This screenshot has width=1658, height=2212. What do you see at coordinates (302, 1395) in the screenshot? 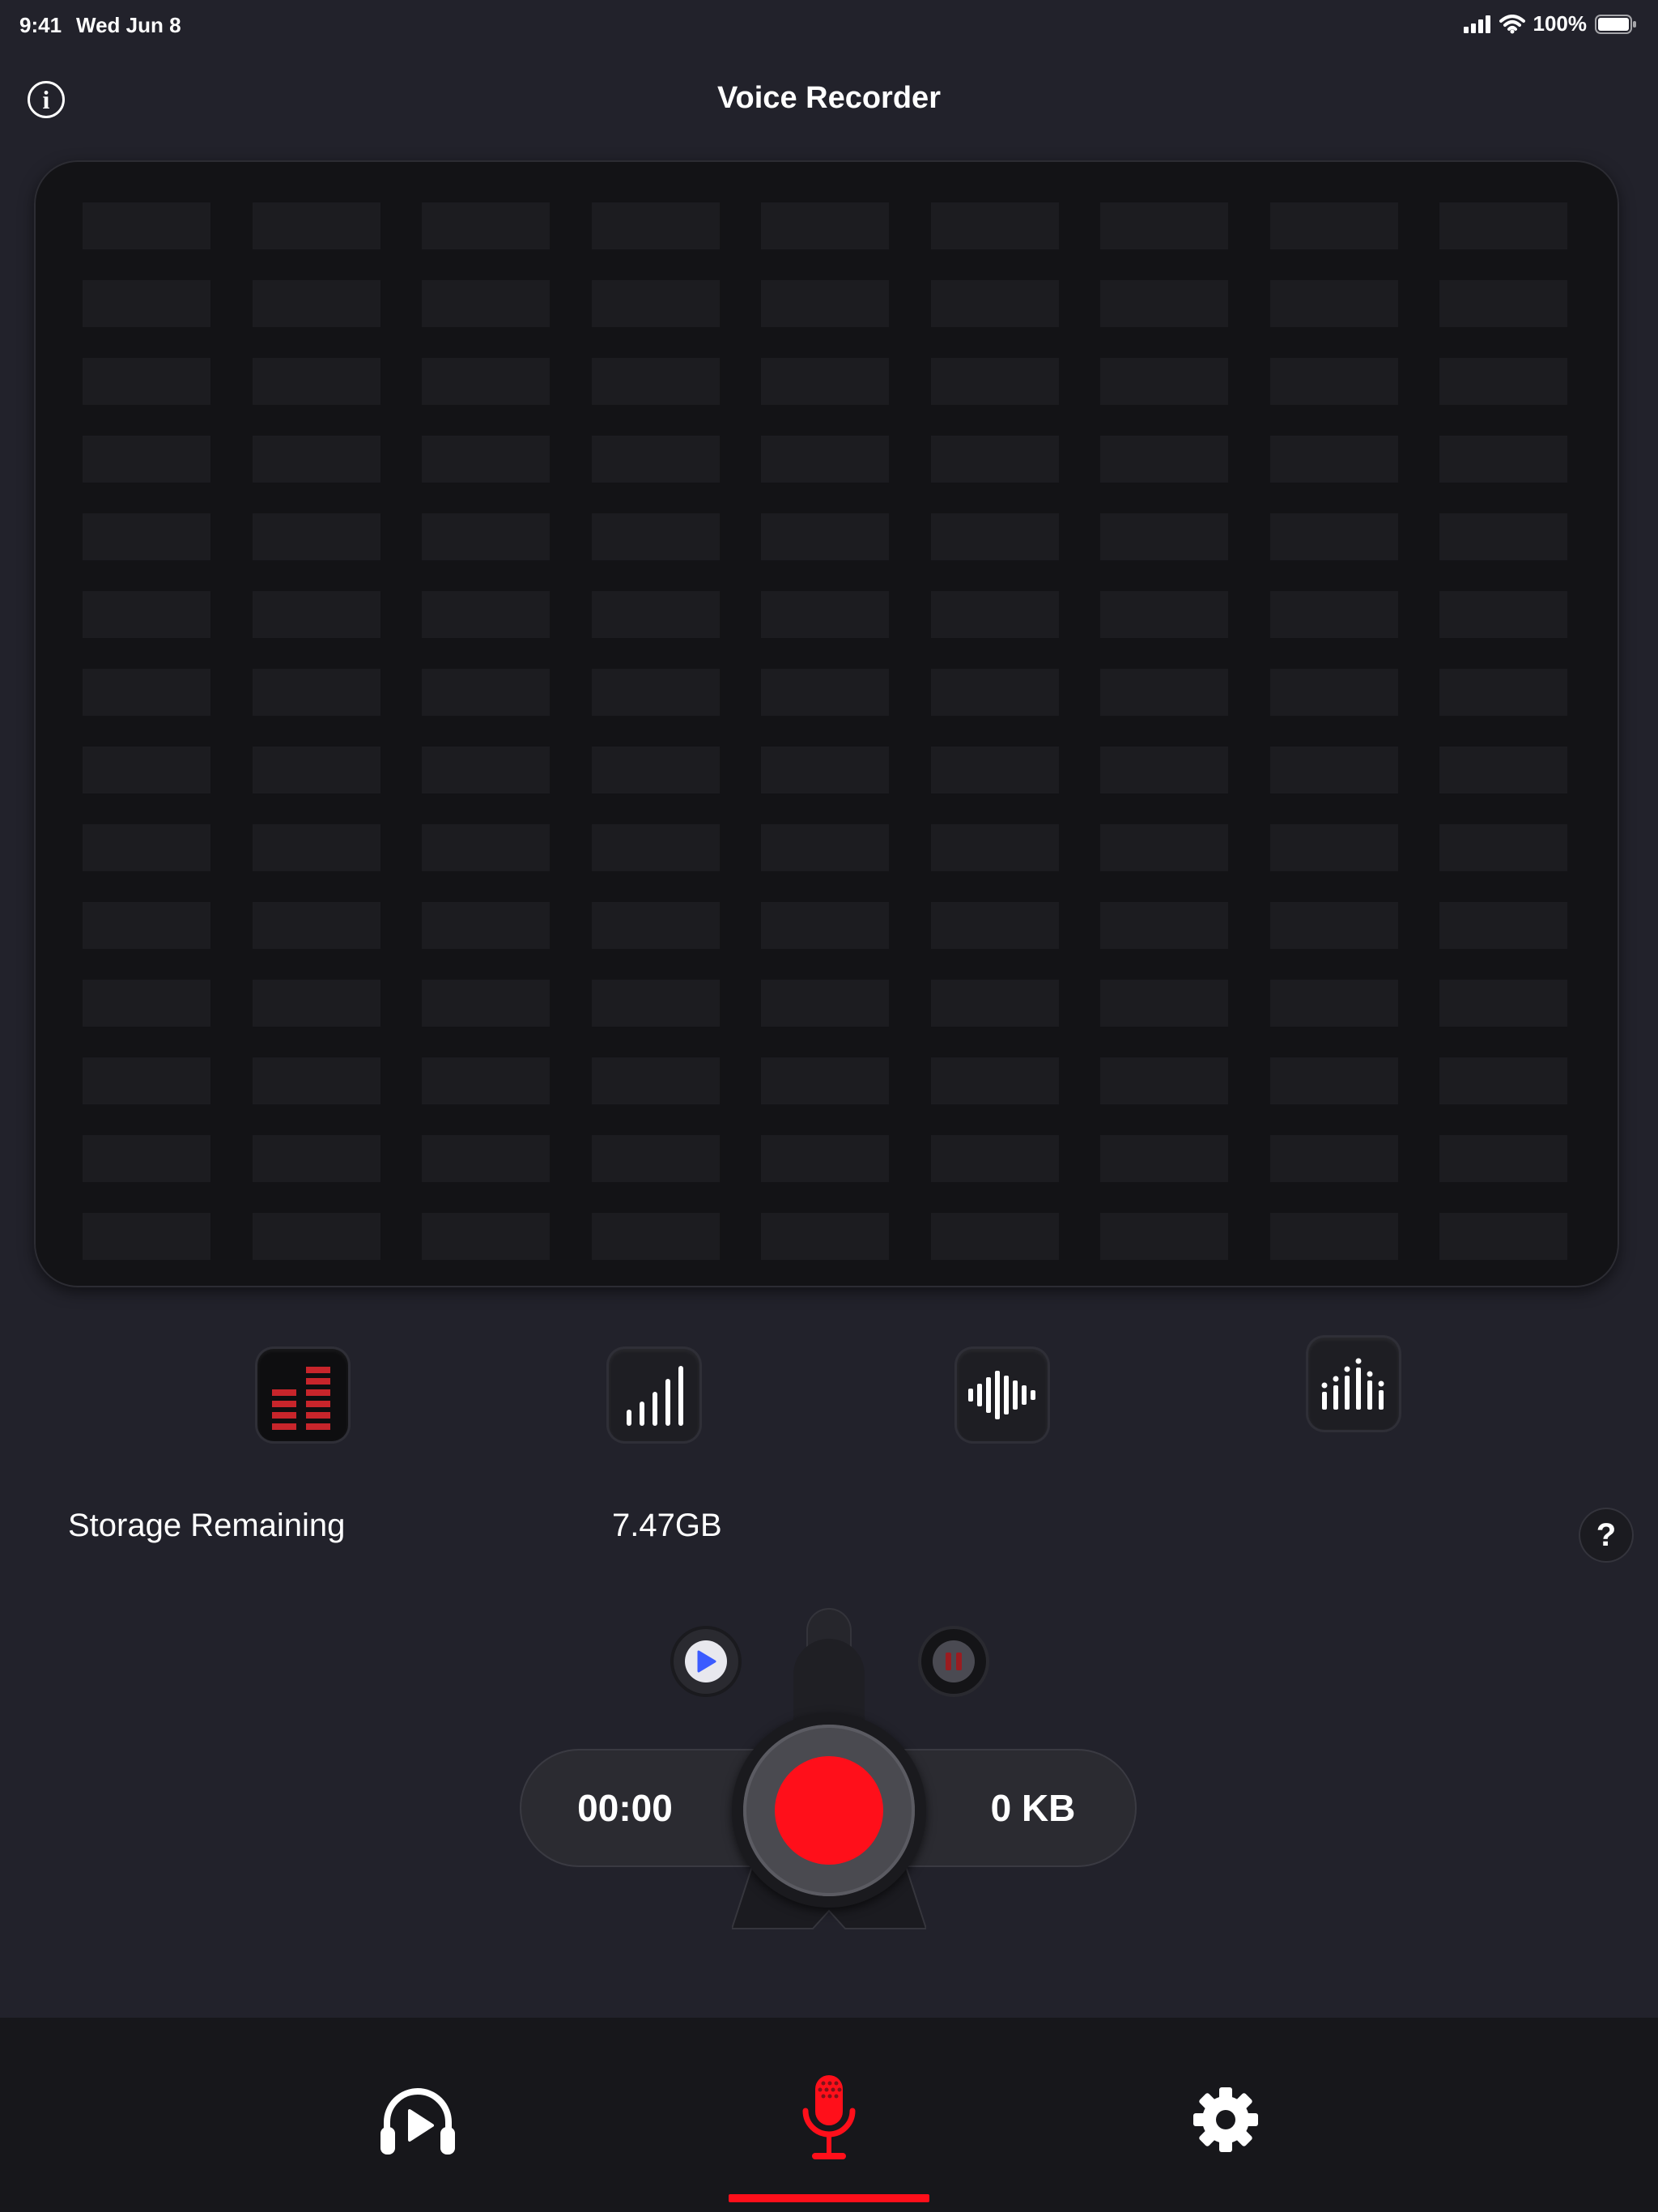
I see `mode-led-bars-button` at bounding box center [302, 1395].